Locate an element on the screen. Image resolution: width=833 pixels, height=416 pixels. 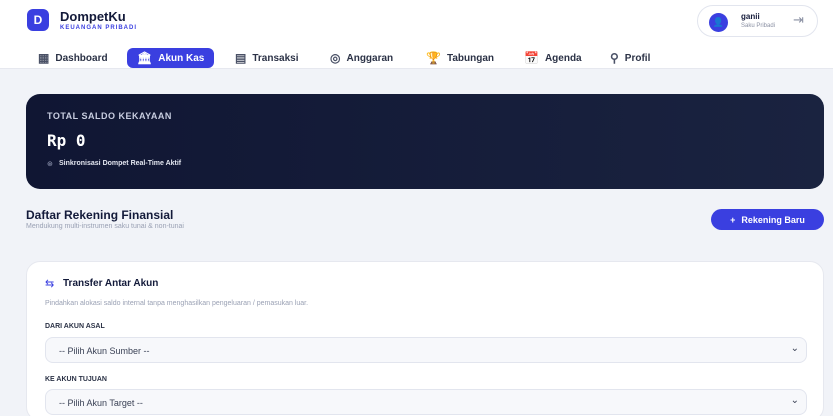
receipt-icon: ▤ is located at coordinates (241, 58).